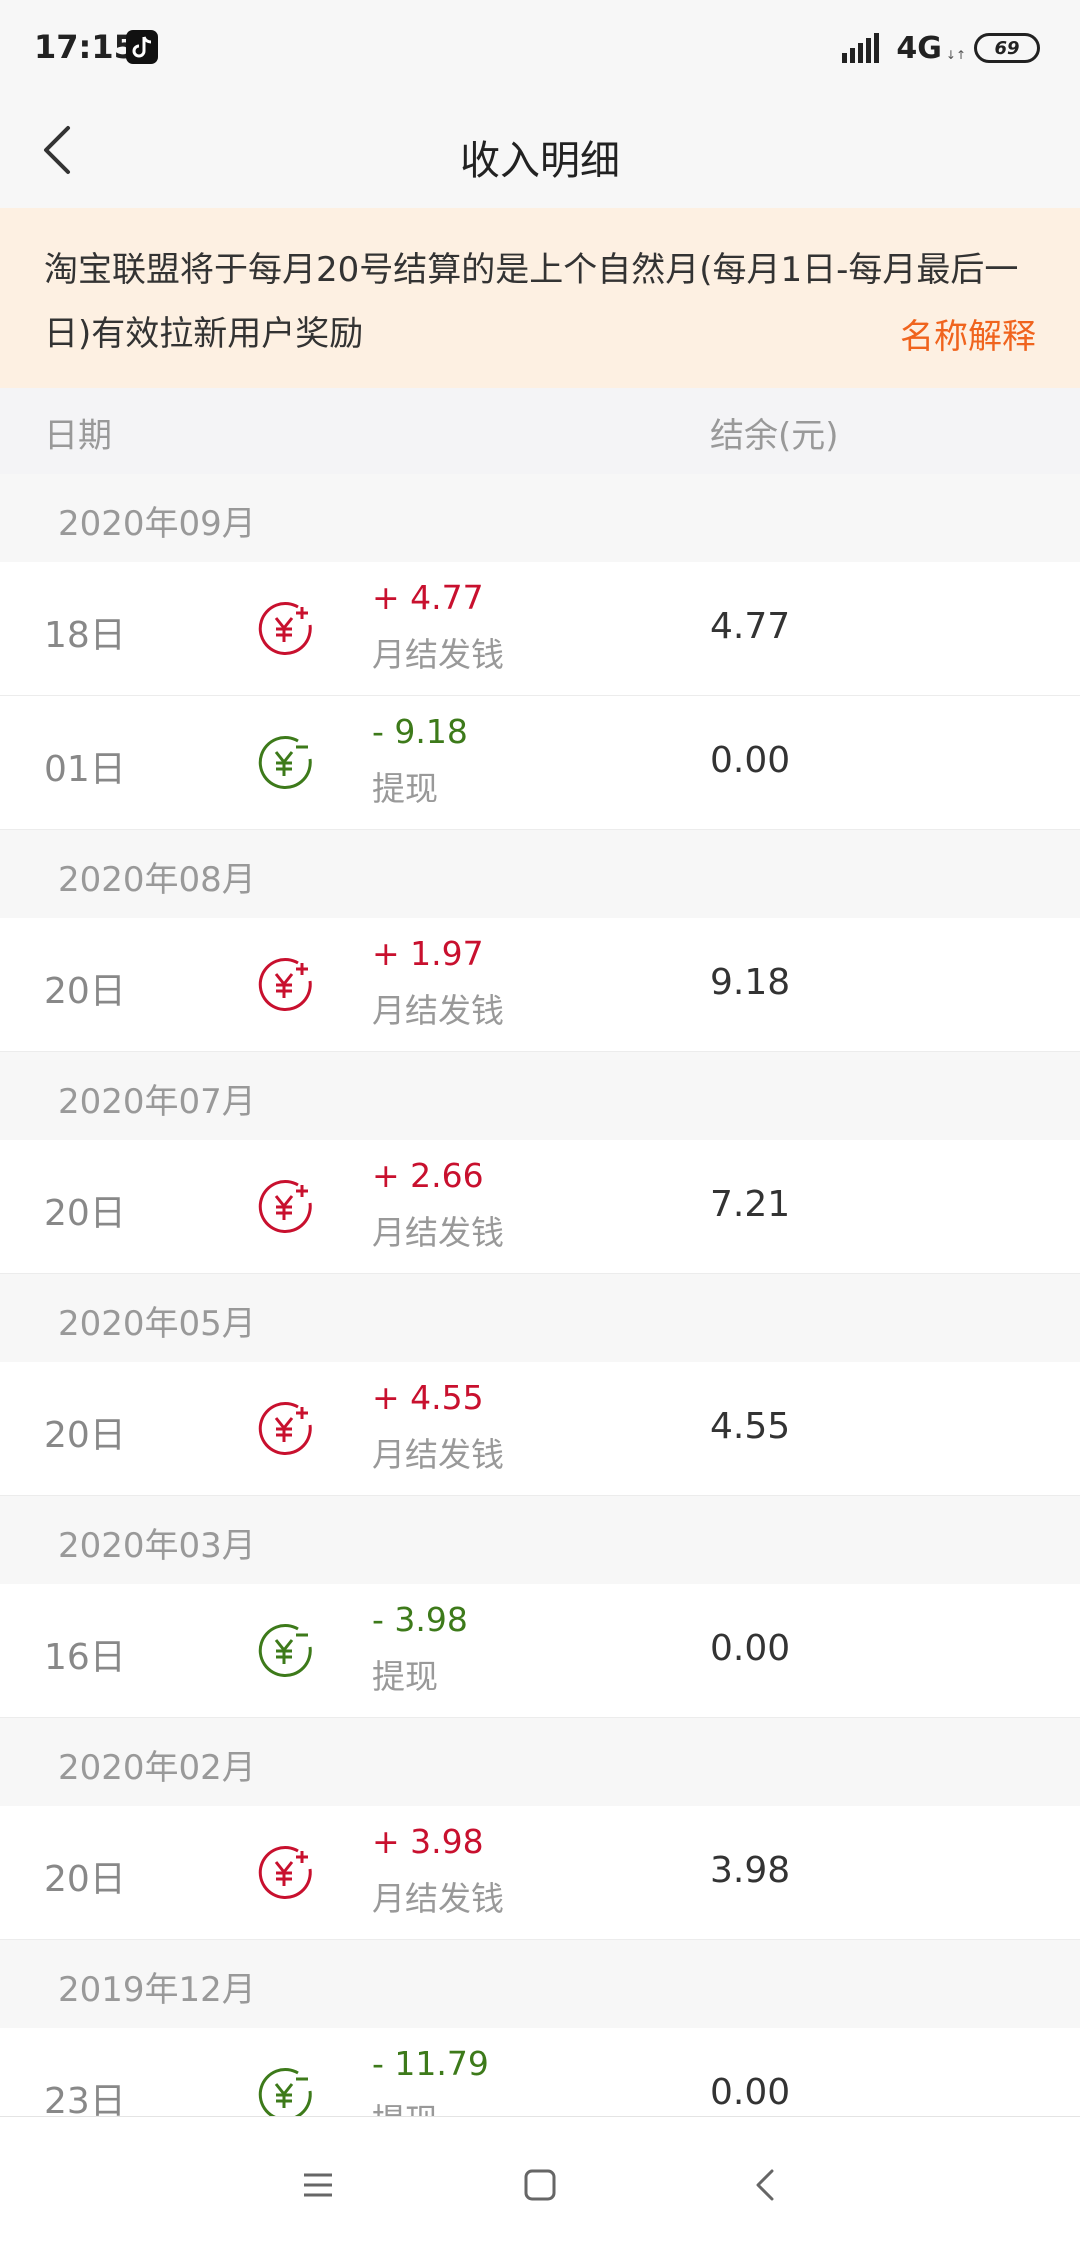 The width and height of the screenshot is (1080, 2248). I want to click on month-header: 2020年03月, so click(540, 1540).